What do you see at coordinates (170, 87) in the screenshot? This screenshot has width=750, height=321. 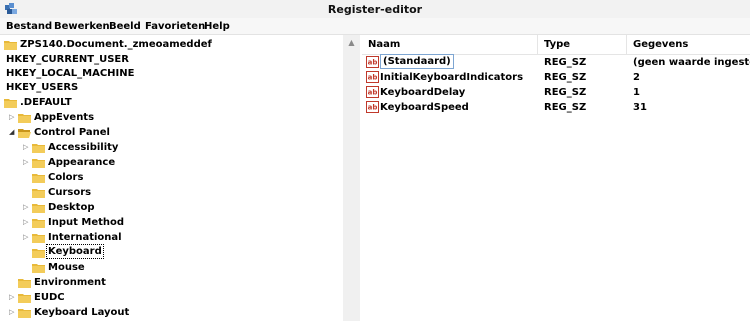 I see `tree-item: HKEY_USERS` at bounding box center [170, 87].